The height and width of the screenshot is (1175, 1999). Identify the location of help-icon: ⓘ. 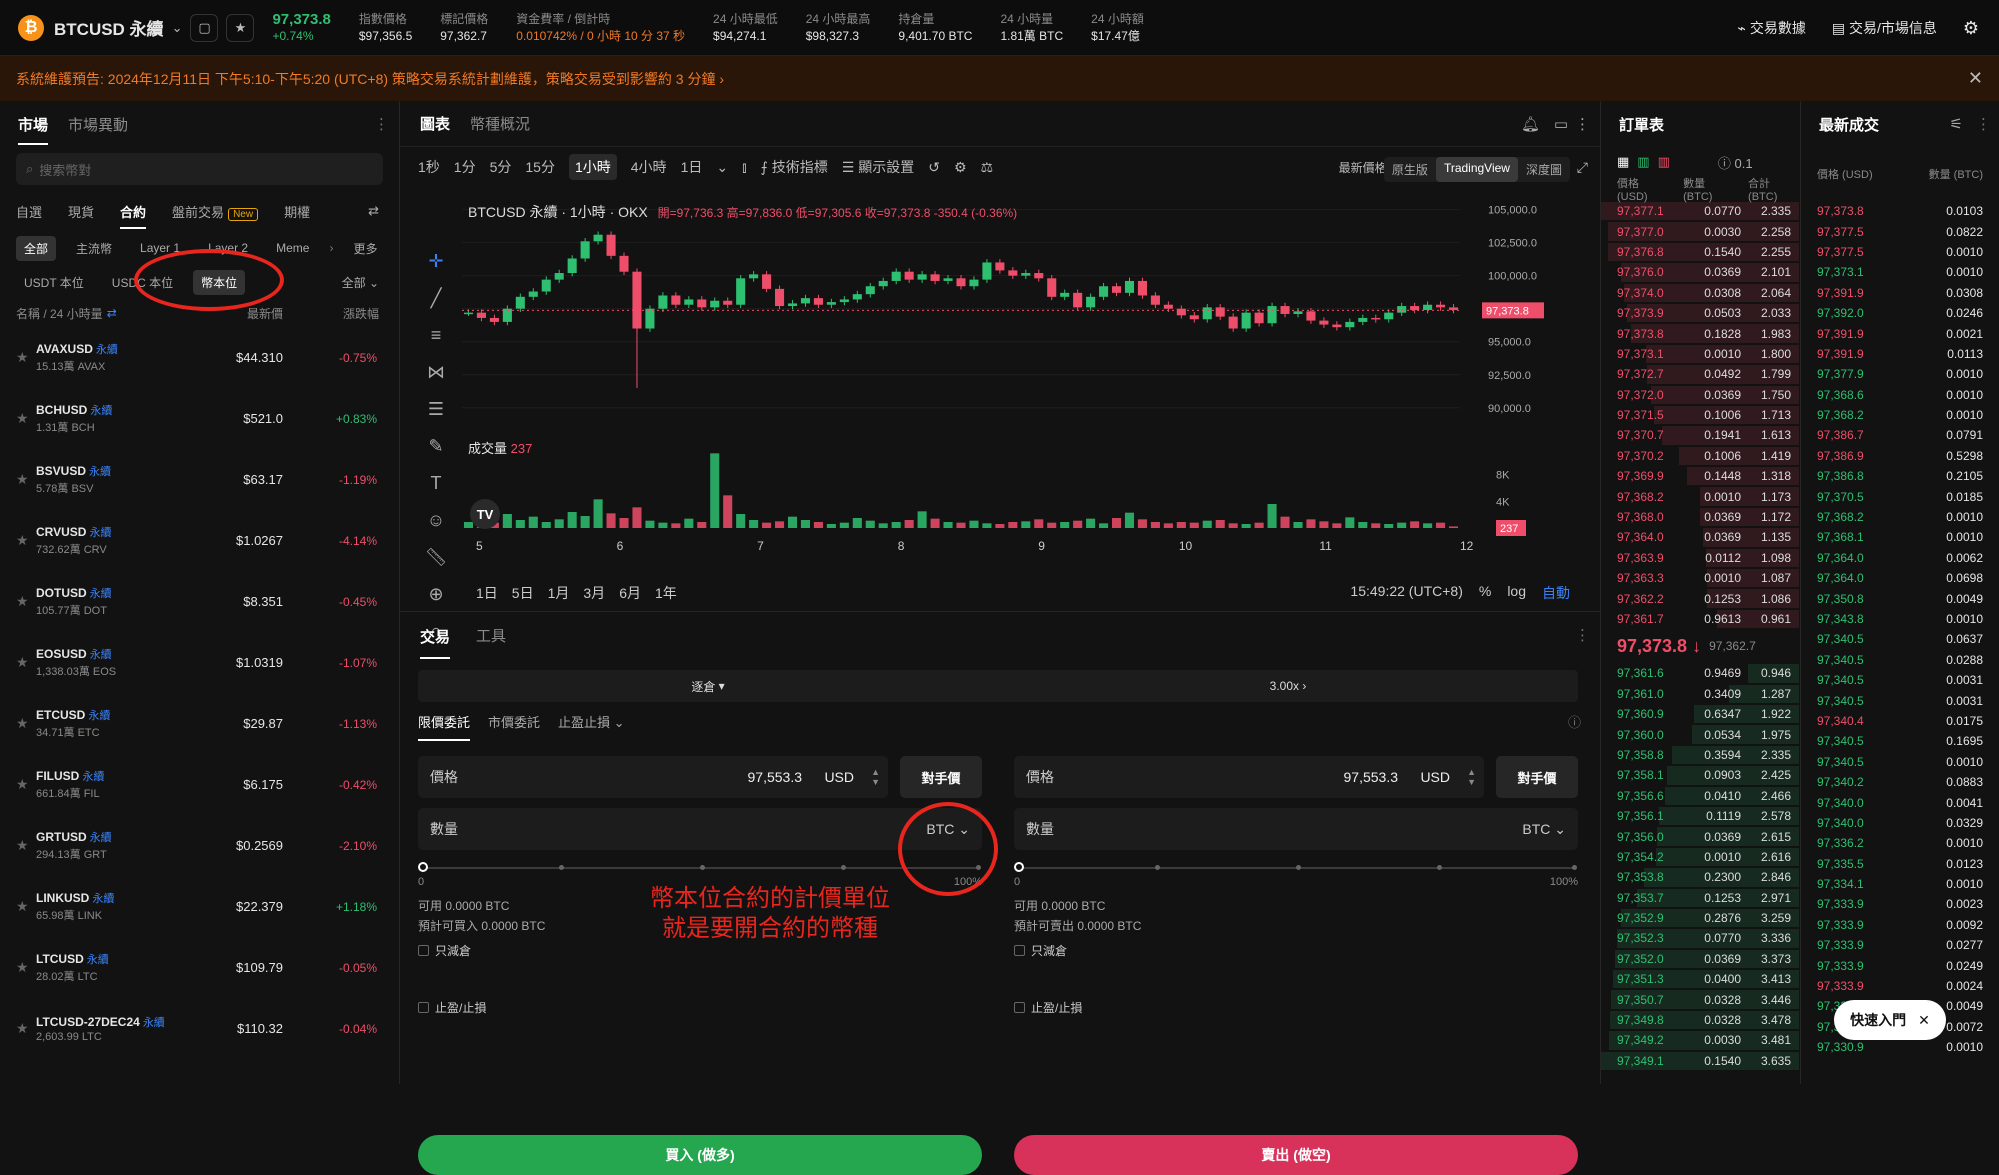
(1574, 721).